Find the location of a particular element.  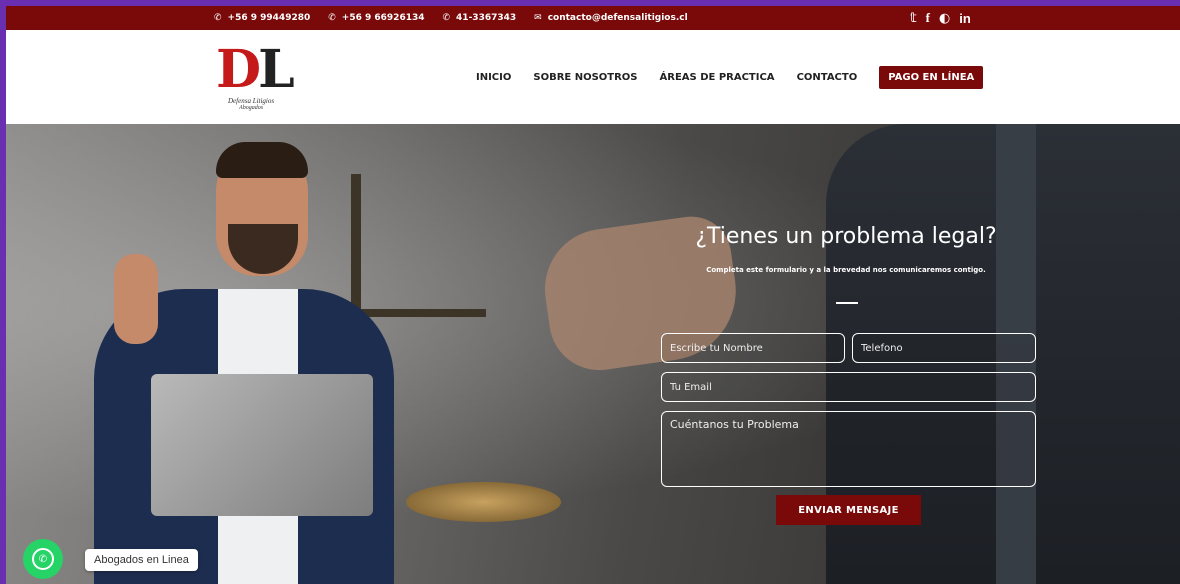

nav-sobre-nosotros: SOBRE NOSOTROS is located at coordinates (585, 77).